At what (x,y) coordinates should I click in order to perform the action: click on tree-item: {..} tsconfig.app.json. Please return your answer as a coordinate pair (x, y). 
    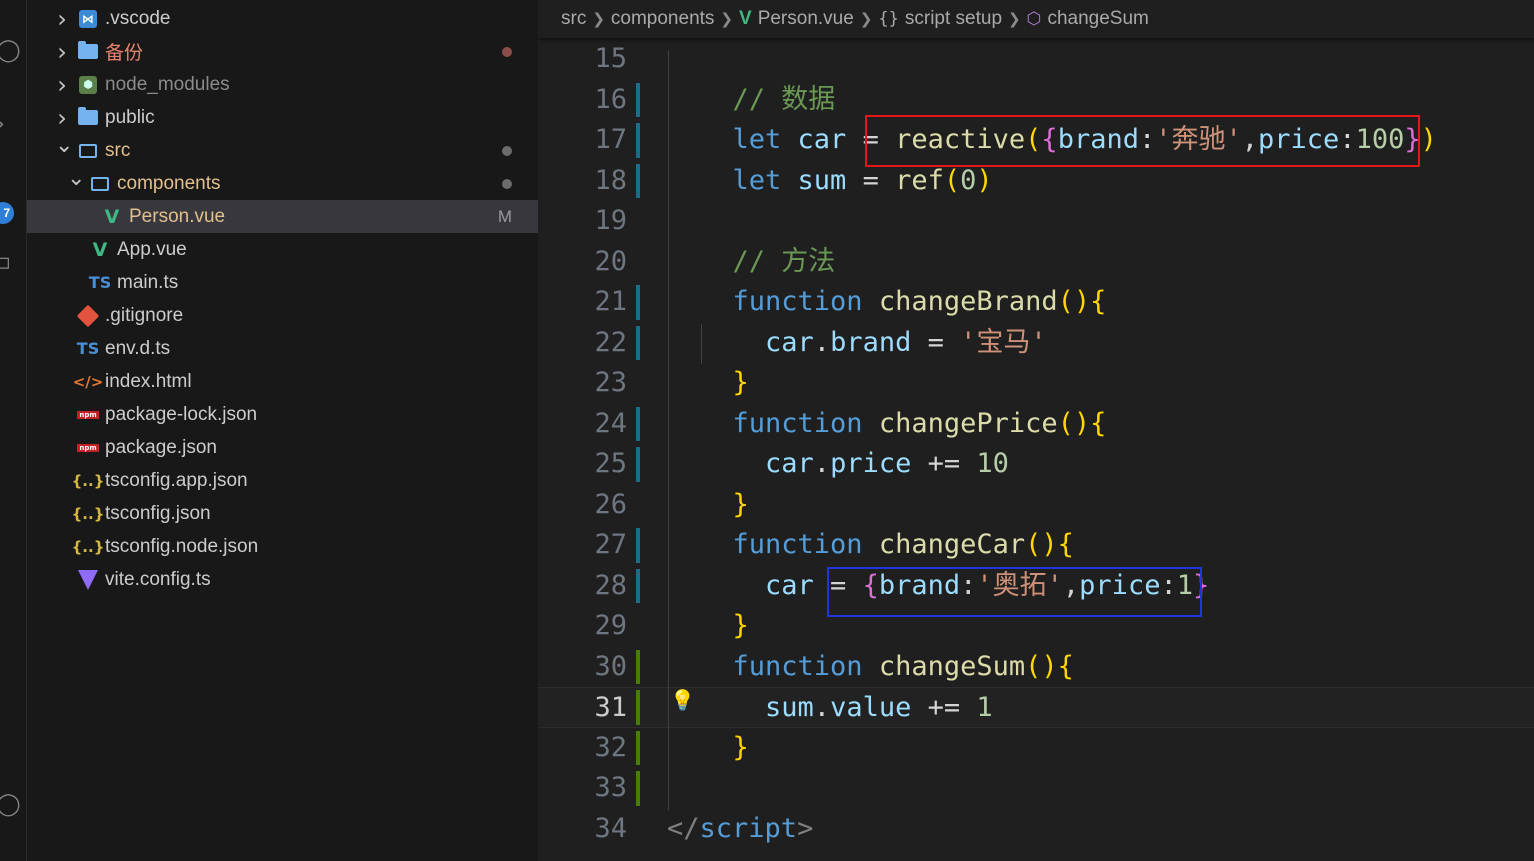
    Looking at the image, I should click on (282, 480).